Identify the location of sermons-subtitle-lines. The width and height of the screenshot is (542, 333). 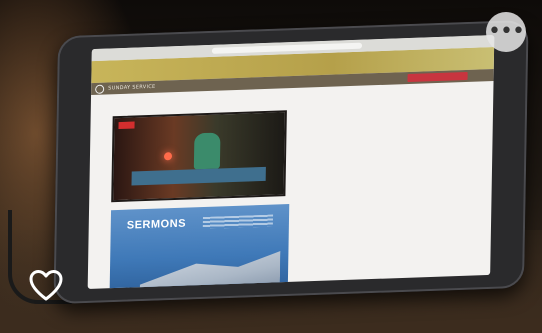
(238, 221).